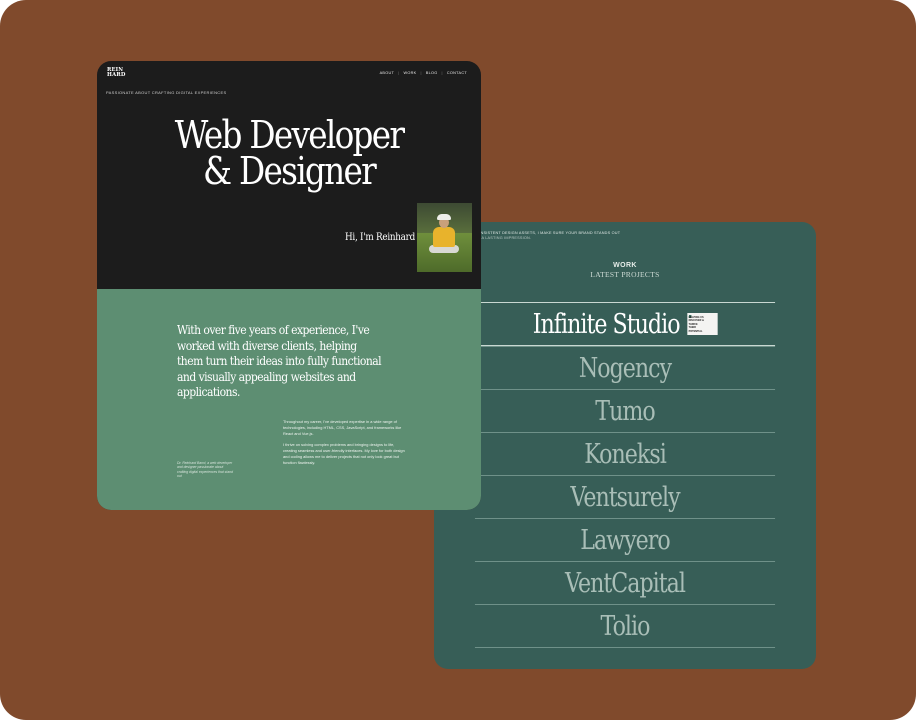 The width and height of the screenshot is (916, 720). What do you see at coordinates (625, 265) in the screenshot?
I see `work-heading: WORK` at bounding box center [625, 265].